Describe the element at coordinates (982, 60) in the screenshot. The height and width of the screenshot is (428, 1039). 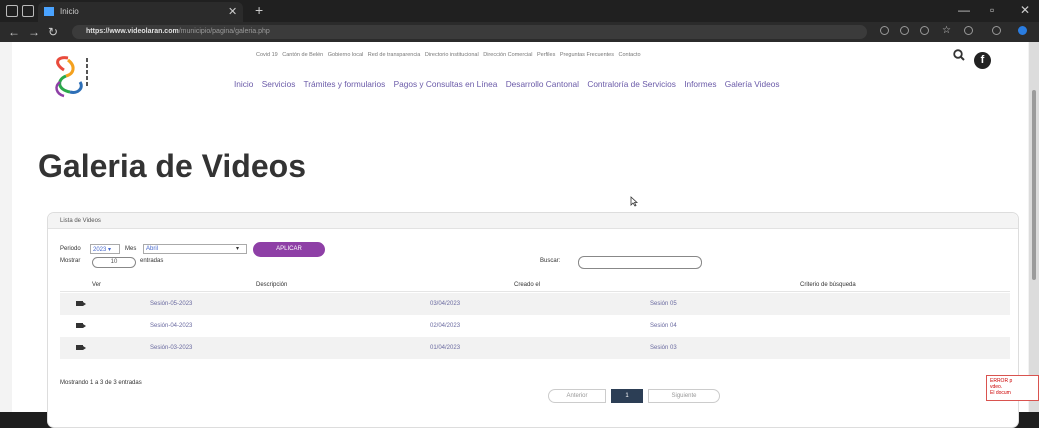
I see `facebook-icon: f` at that location.